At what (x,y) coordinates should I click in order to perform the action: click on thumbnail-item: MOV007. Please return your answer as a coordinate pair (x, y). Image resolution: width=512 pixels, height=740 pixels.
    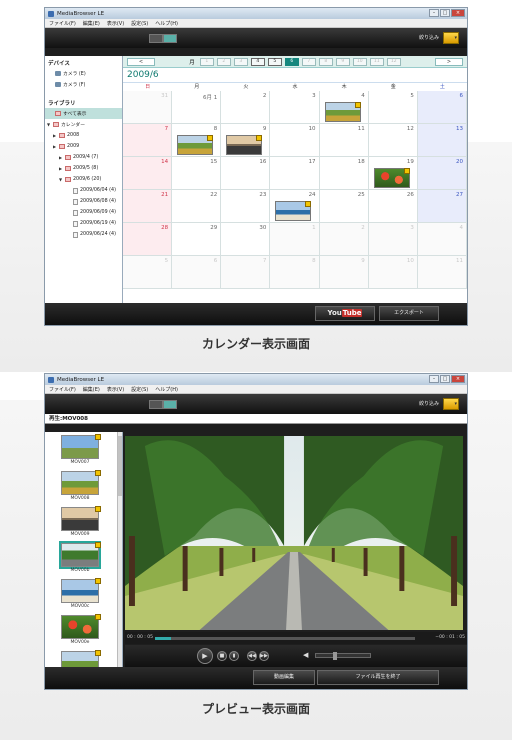
    Looking at the image, I should click on (83, 450).